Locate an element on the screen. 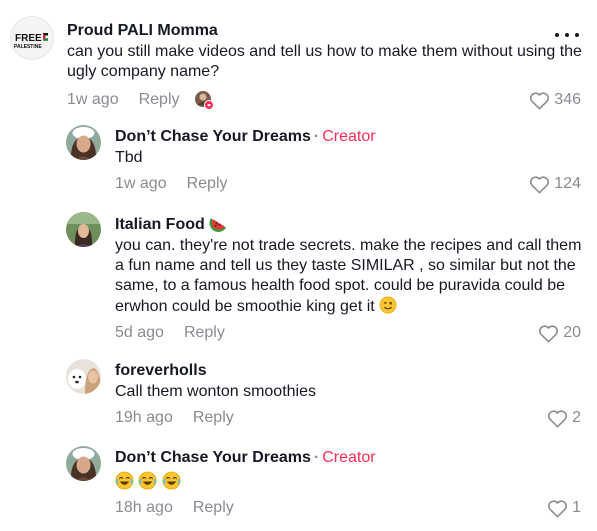  comment-username: Proud PALI Momma is located at coordinates (327, 31).